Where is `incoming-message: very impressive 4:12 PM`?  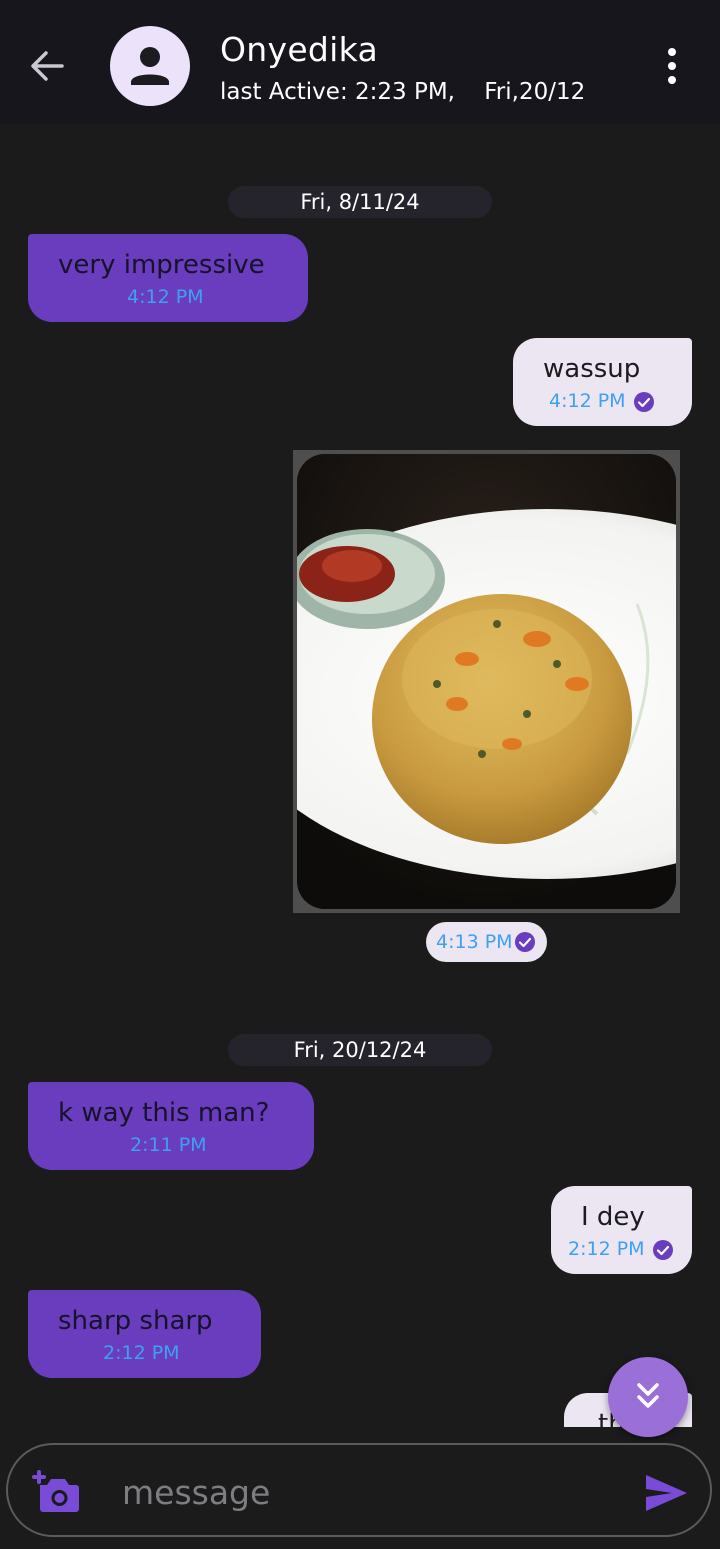
incoming-message: very impressive 4:12 PM is located at coordinates (168, 278).